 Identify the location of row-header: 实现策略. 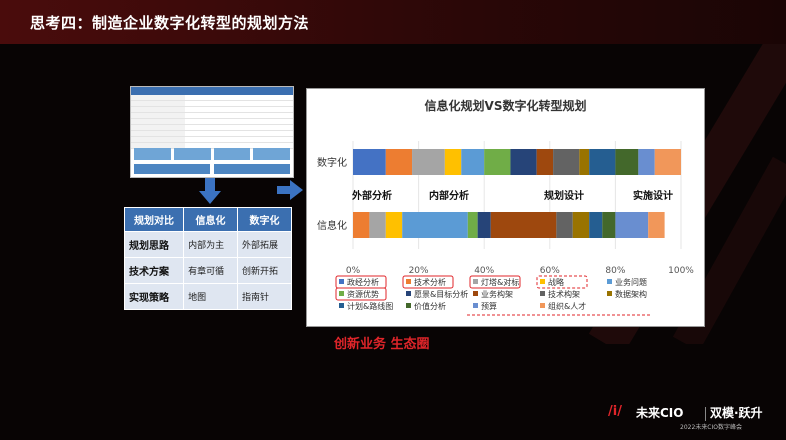
(154, 296).